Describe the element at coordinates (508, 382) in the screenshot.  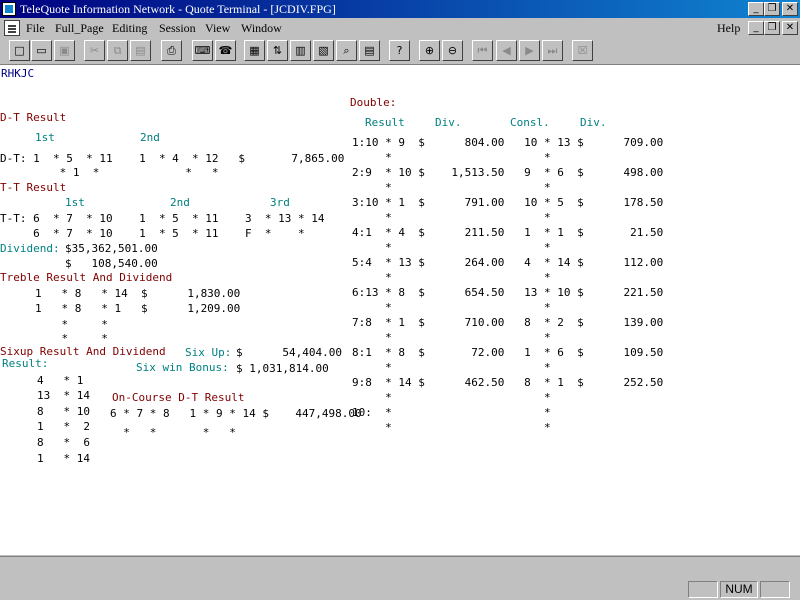
I see `double-row: 9:8 * 14 $ 462.50 8 * 1 $ 252.50` at that location.